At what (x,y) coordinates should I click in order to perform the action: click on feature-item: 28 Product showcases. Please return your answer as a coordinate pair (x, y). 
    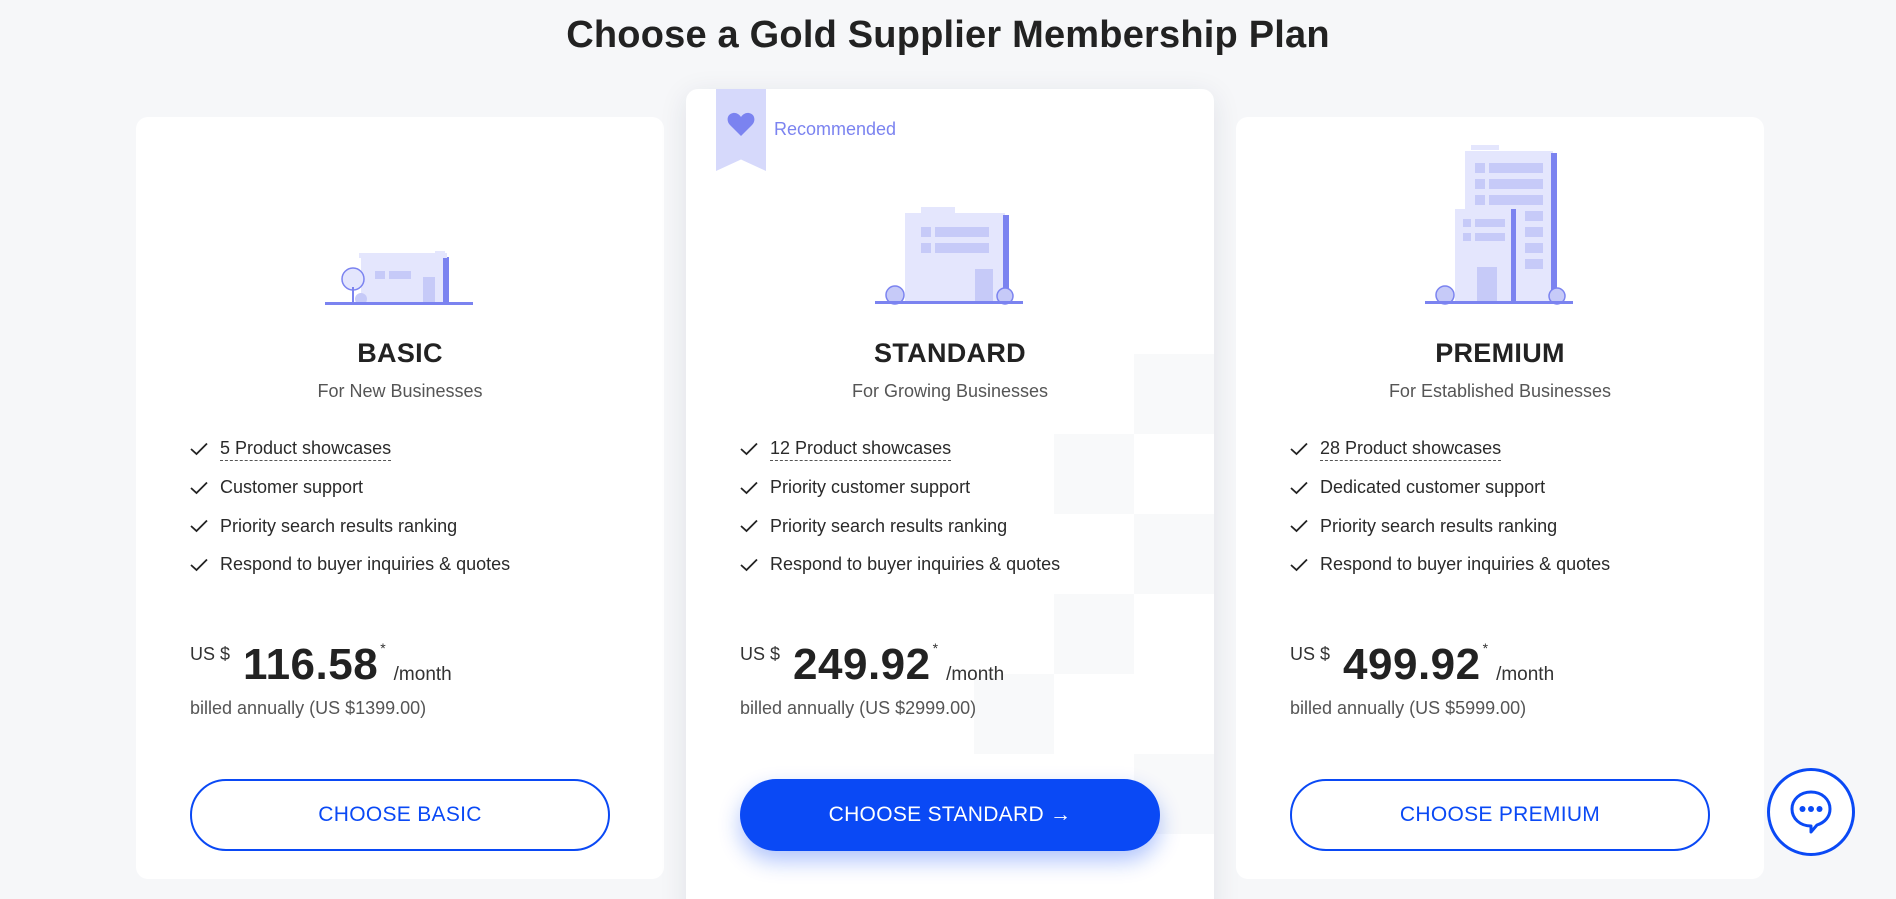
    Looking at the image, I should click on (1450, 449).